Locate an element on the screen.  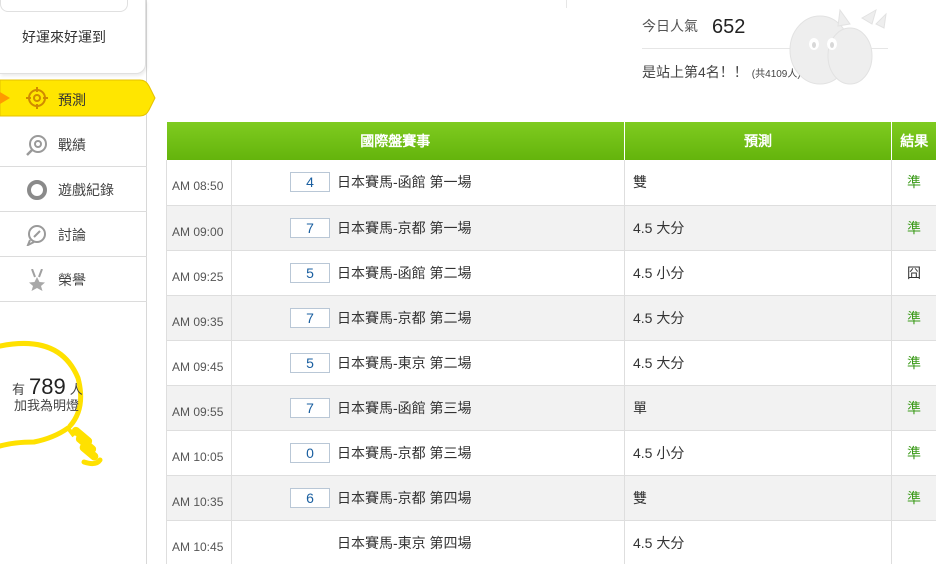
table-row: AM 09:25 5 日本賽馬-函館 第二場 4.5 小分囧 is located at coordinates (551, 273).